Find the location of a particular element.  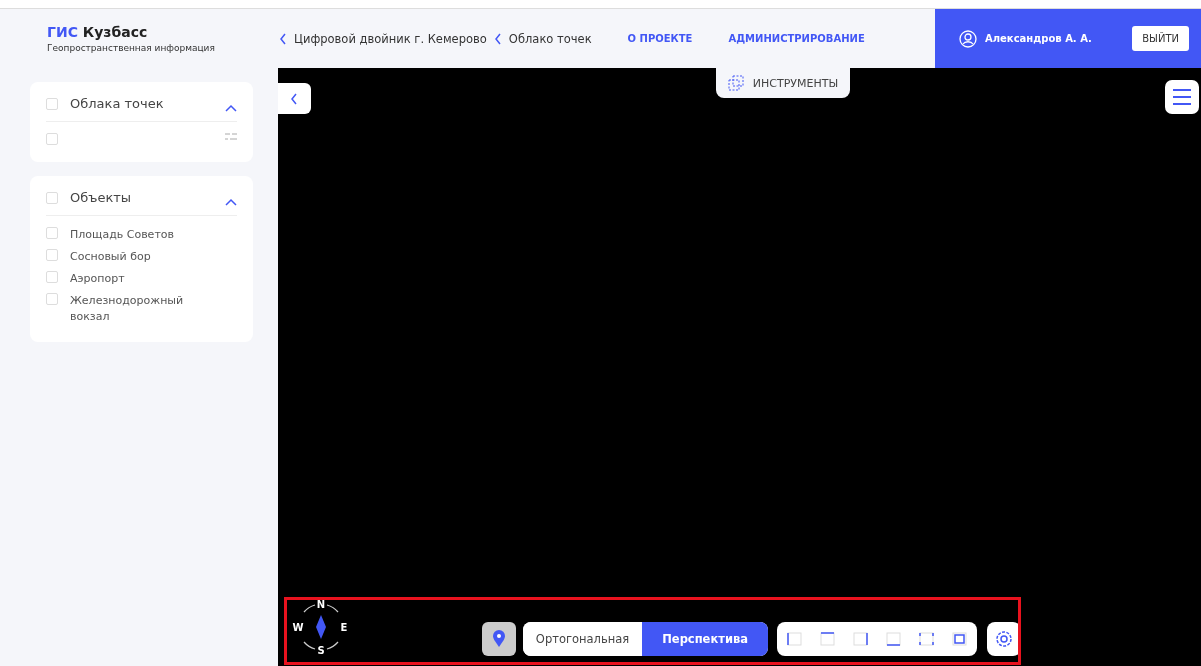

top-edge-icon is located at coordinates (827, 639).